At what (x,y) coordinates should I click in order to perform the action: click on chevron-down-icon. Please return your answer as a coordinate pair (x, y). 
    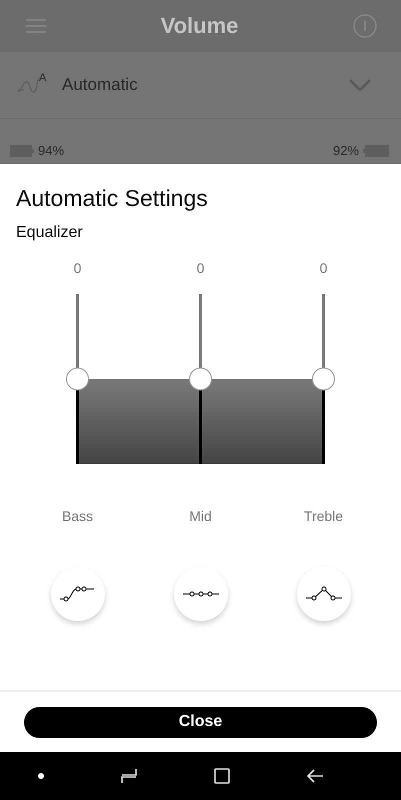
    Looking at the image, I should click on (360, 85).